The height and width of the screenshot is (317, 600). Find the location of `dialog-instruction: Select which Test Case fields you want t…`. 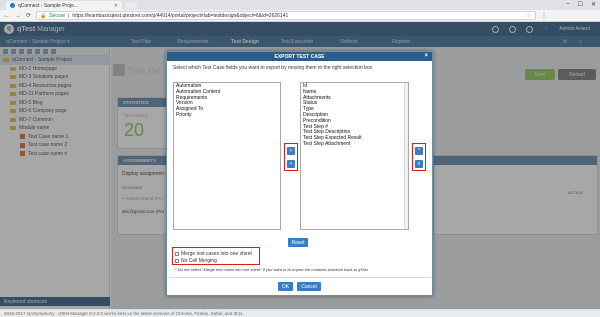

dialog-instruction: Select which Test Case fields you want t… is located at coordinates (273, 68).